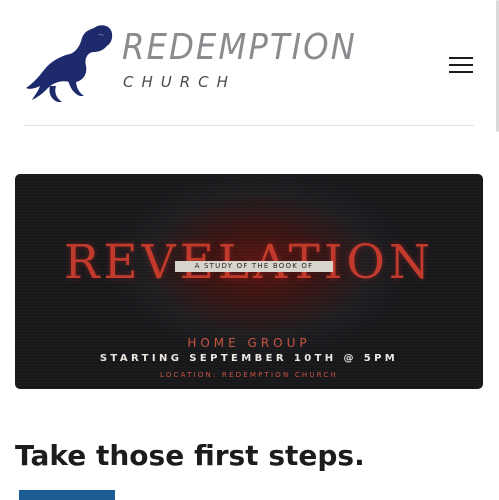 The image size is (499, 500). What do you see at coordinates (69, 63) in the screenshot?
I see `ram-icon` at bounding box center [69, 63].